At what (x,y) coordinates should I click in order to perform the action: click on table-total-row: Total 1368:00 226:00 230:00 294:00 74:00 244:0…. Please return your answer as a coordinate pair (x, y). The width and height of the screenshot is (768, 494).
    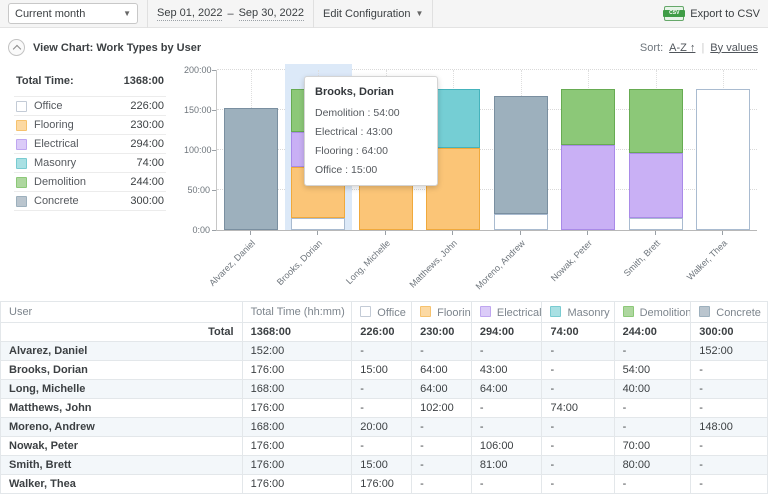
    Looking at the image, I should click on (384, 332).